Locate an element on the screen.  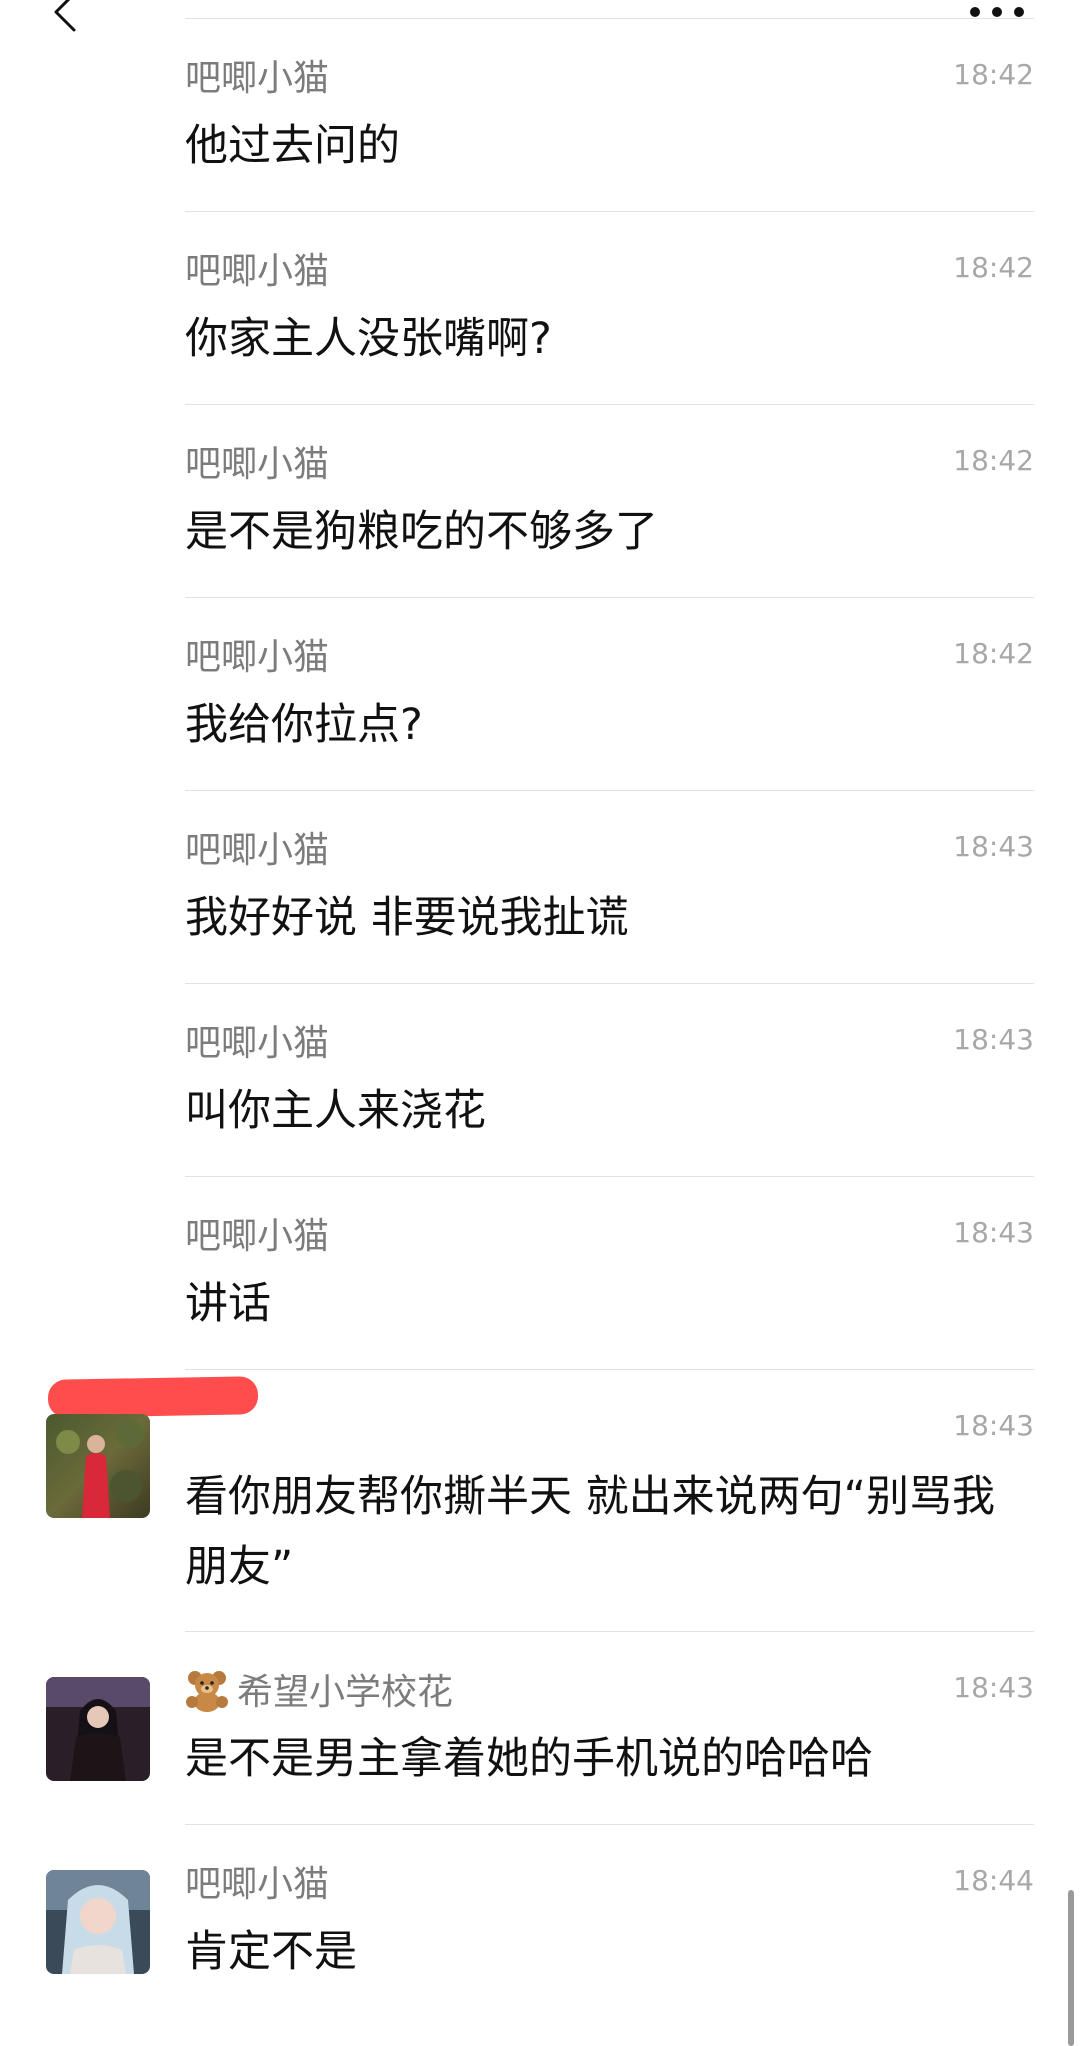
sender-name-text: 希望小学校花 is located at coordinates (345, 1692).